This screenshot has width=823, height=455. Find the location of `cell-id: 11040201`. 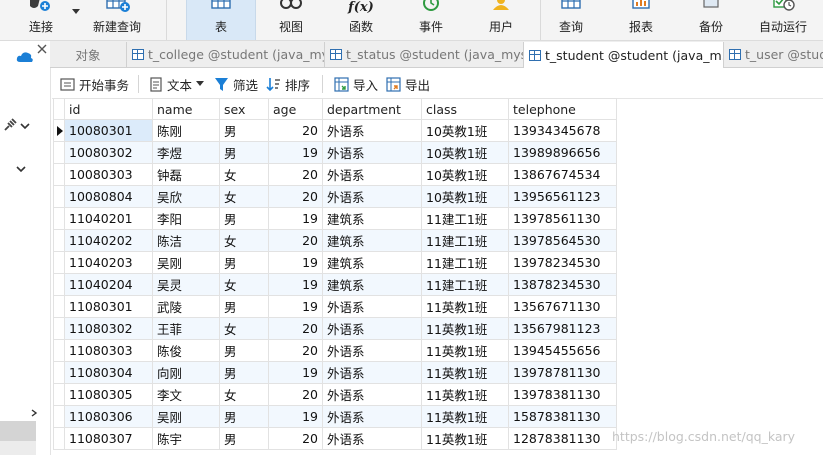

cell-id: 11040201 is located at coordinates (108, 218).